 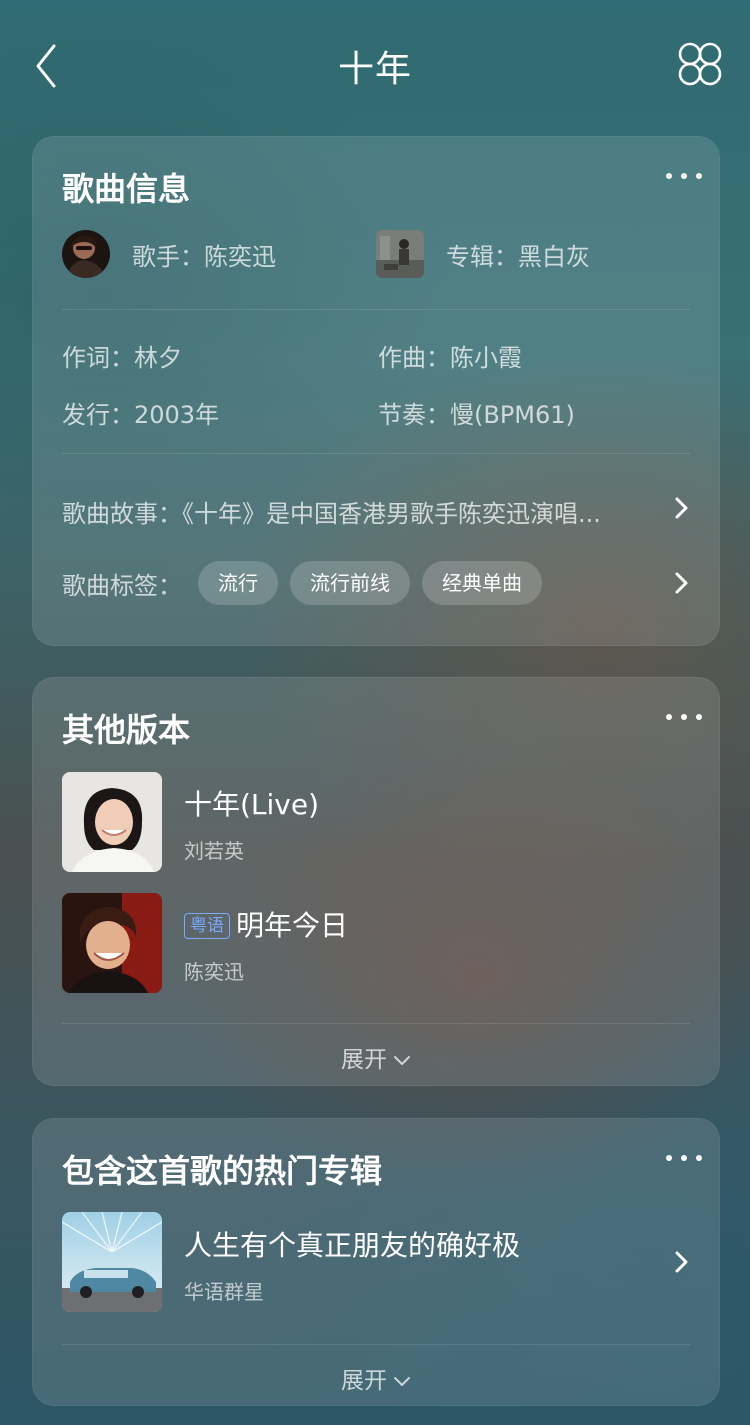 I want to click on album-row: 专辑：黑白灰, so click(x=483, y=254).